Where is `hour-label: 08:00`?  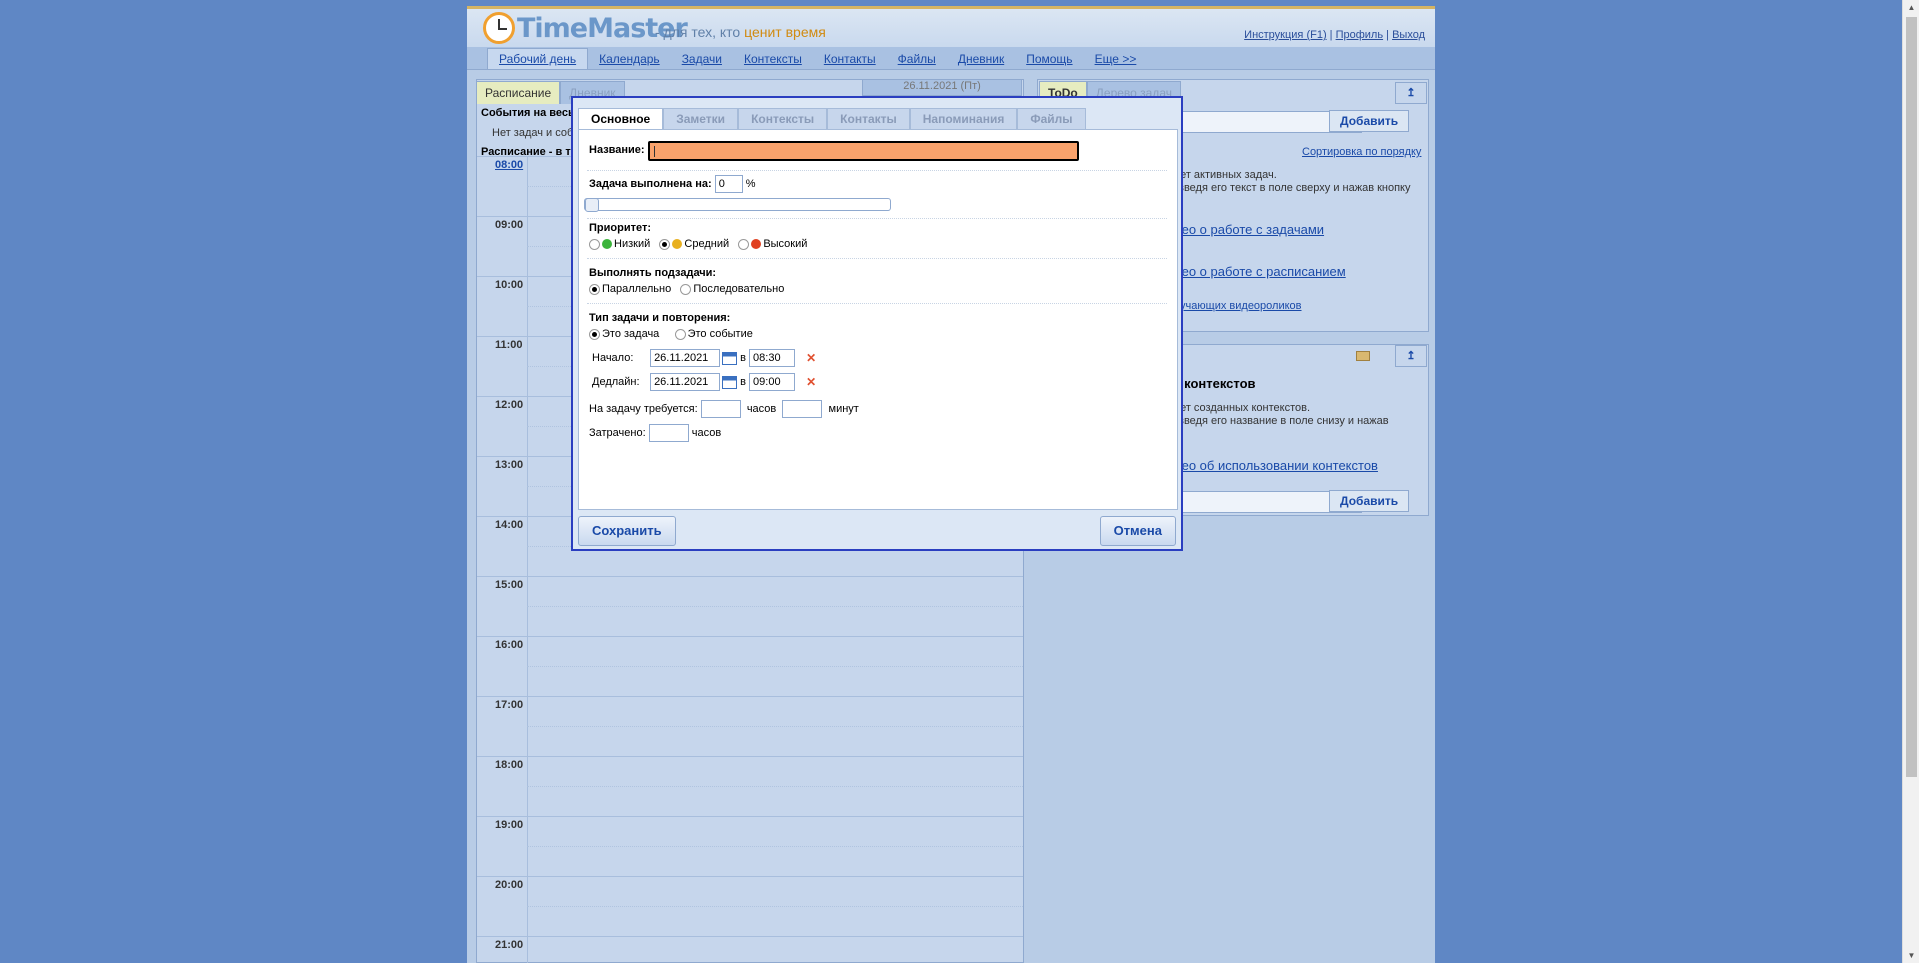 hour-label: 08:00 is located at coordinates (509, 165).